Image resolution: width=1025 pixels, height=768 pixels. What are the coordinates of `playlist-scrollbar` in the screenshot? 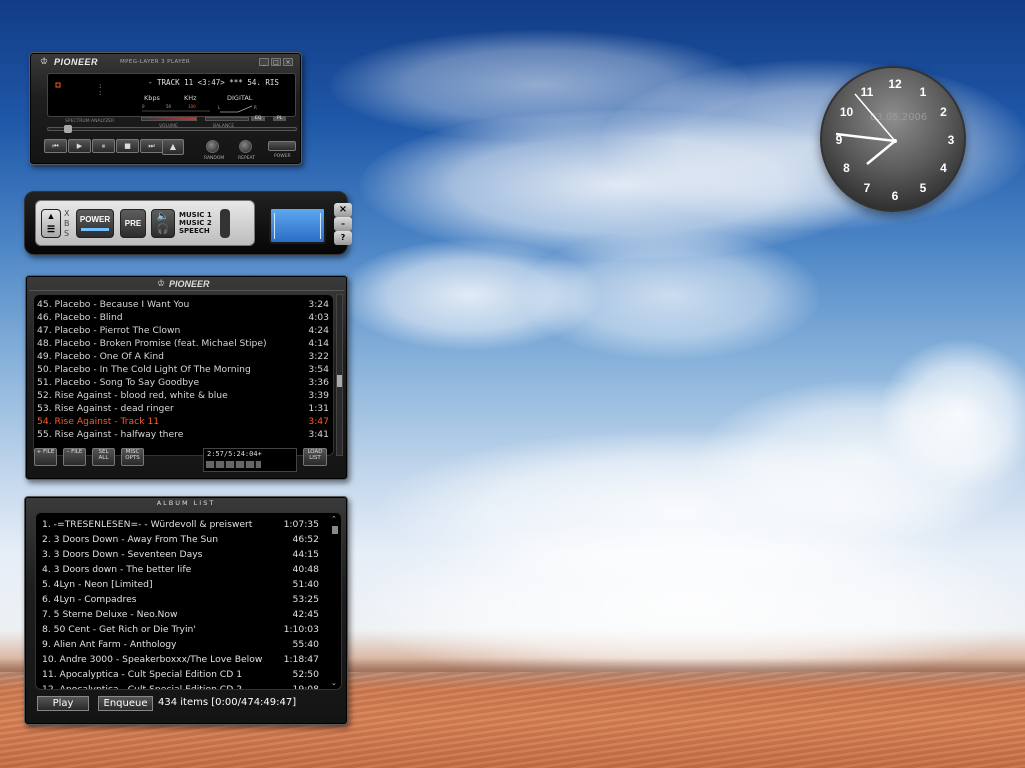 It's located at (339, 375).